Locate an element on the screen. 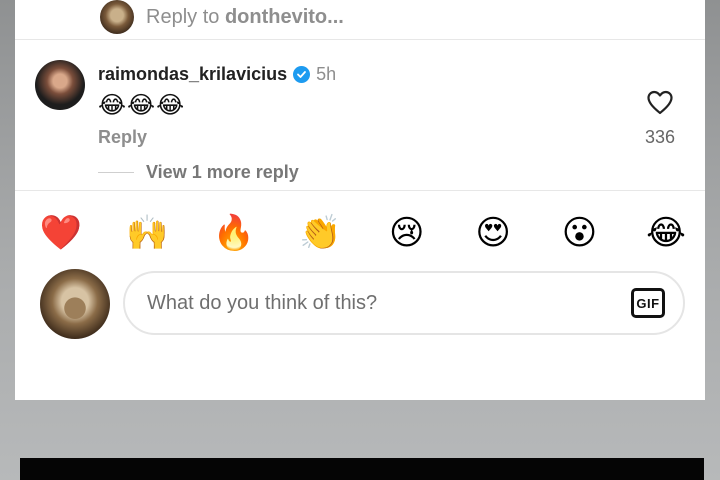 The height and width of the screenshot is (480, 720). like-count: 336 is located at coordinates (660, 137).